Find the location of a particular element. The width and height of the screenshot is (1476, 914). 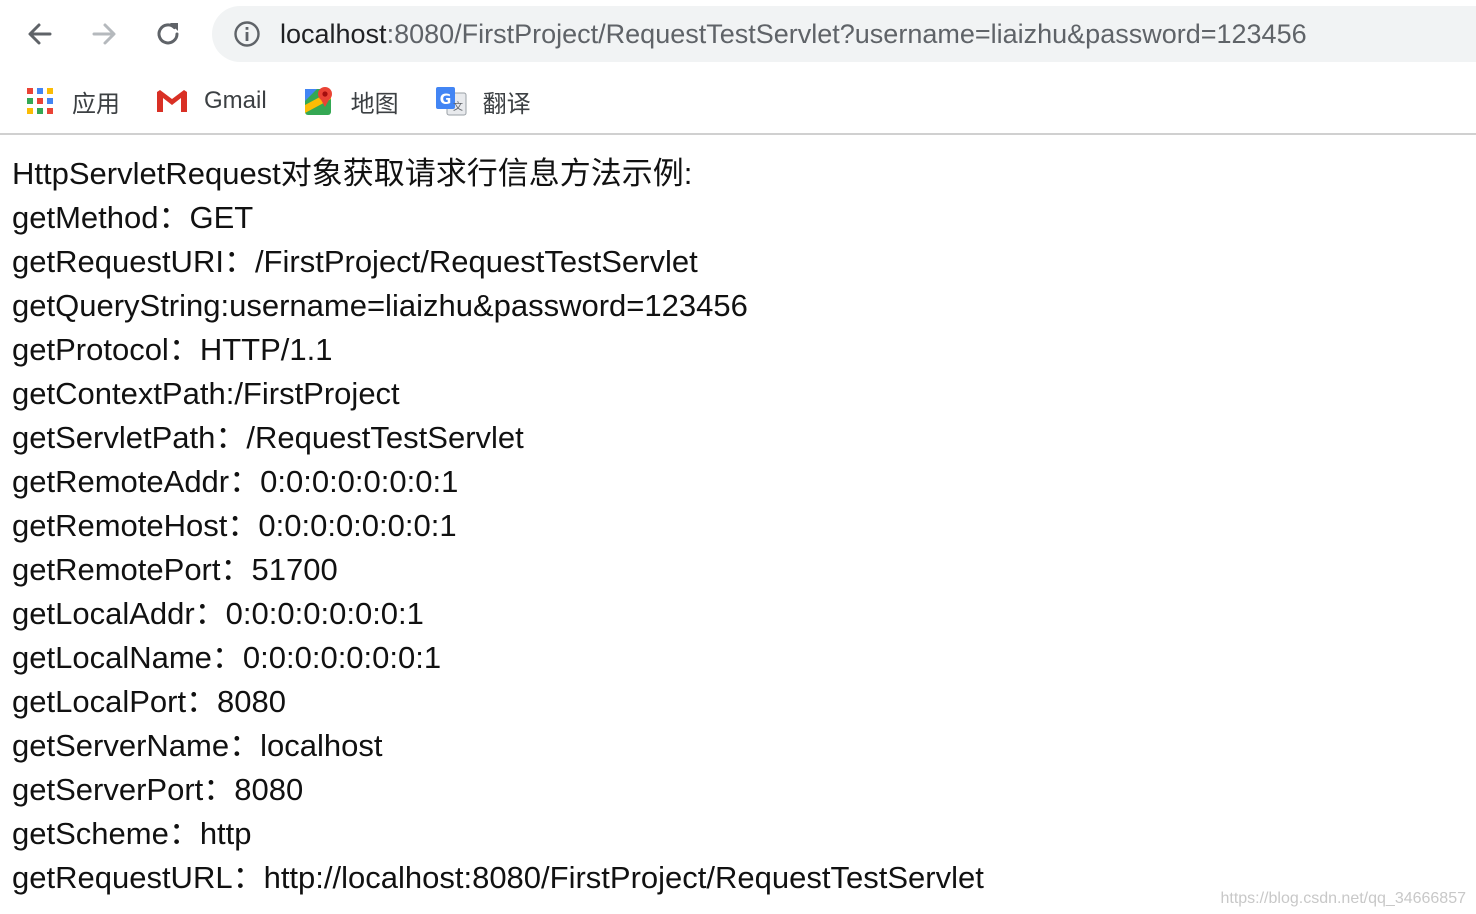

bookmarks-bar: 应用 Gmail 地图 G 文 翻译 is located at coordinates (738, 101).